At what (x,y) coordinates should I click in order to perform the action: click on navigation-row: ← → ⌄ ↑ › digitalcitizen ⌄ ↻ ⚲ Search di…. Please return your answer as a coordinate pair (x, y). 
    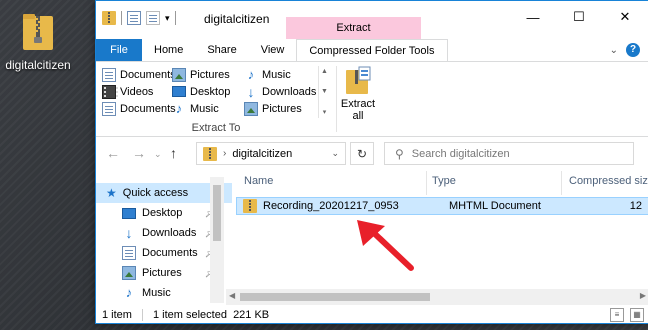
    Looking at the image, I should click on (372, 154).